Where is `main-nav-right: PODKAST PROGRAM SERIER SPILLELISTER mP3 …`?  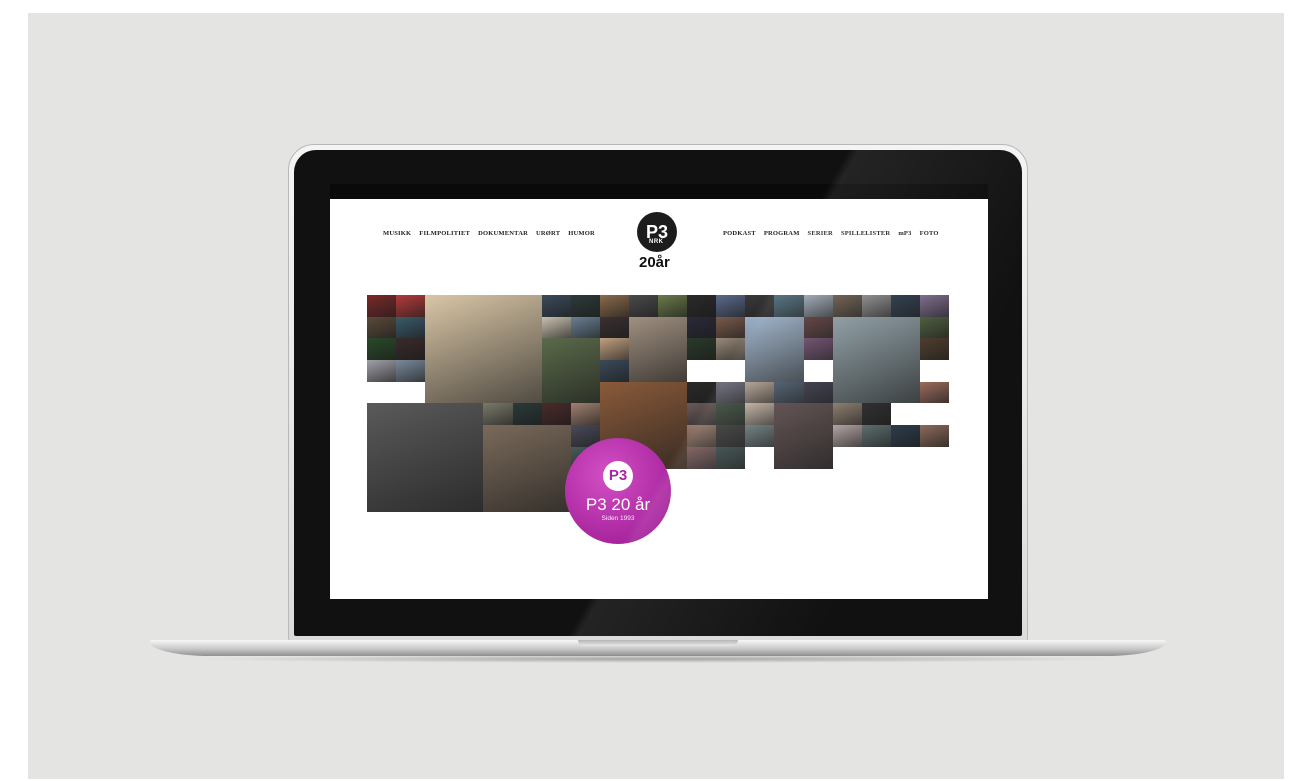
main-nav-right: PODKAST PROGRAM SERIER SPILLELISTER mP3 … is located at coordinates (831, 233).